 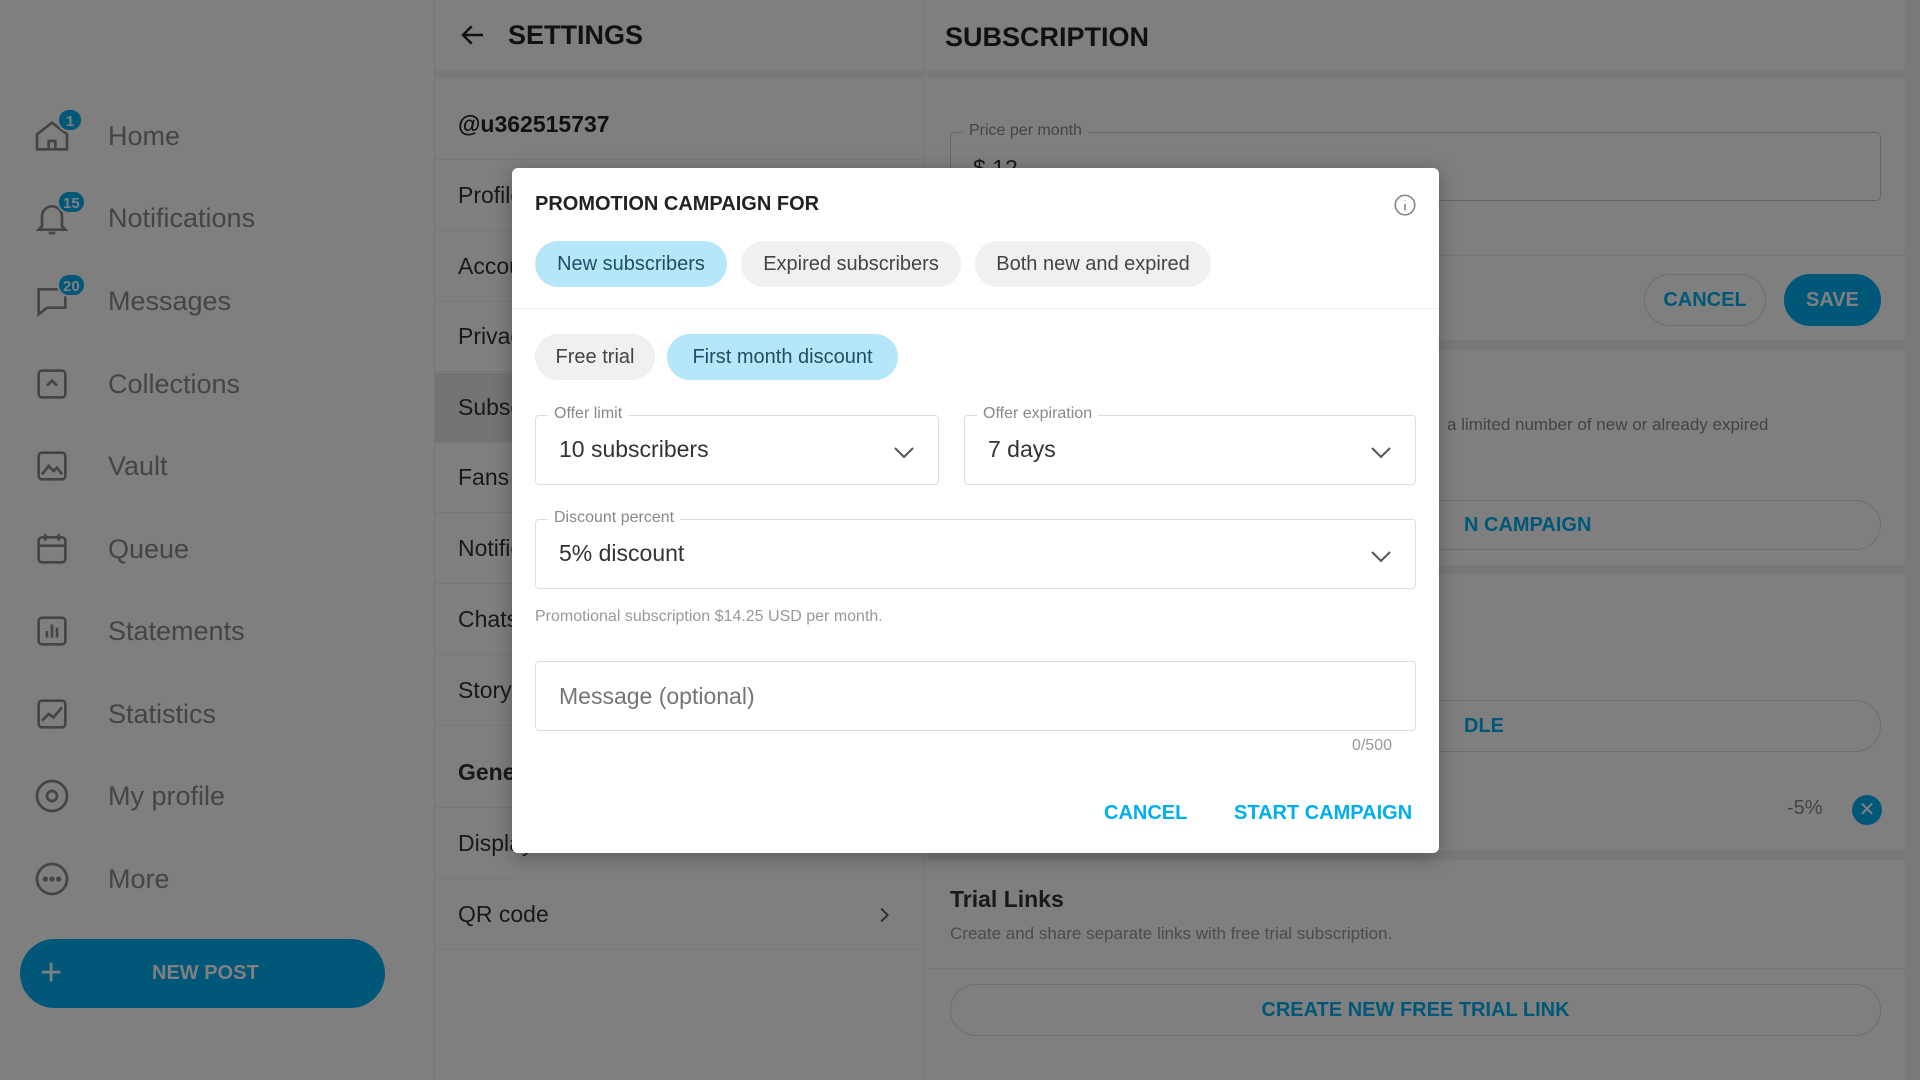 I want to click on dialog-title: PROMOTION CAMPAIGN FOR, so click(x=677, y=204).